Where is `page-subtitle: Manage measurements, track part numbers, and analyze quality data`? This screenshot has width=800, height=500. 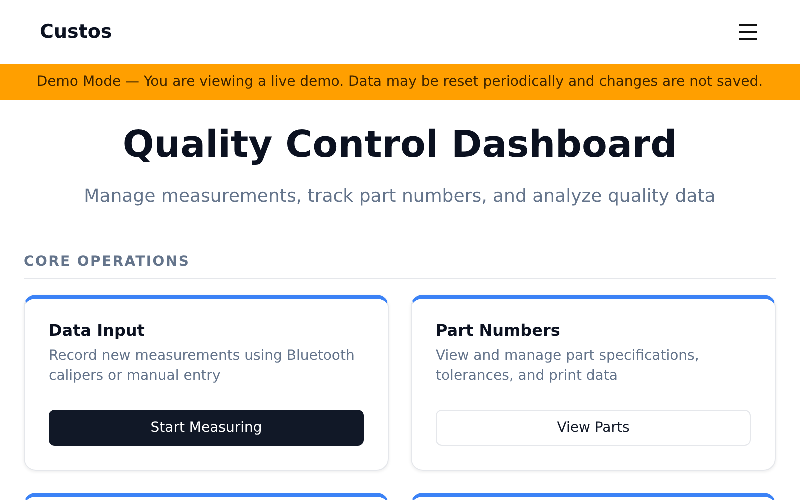
page-subtitle: Manage measurements, track part numbers, and analyze quality data is located at coordinates (400, 196).